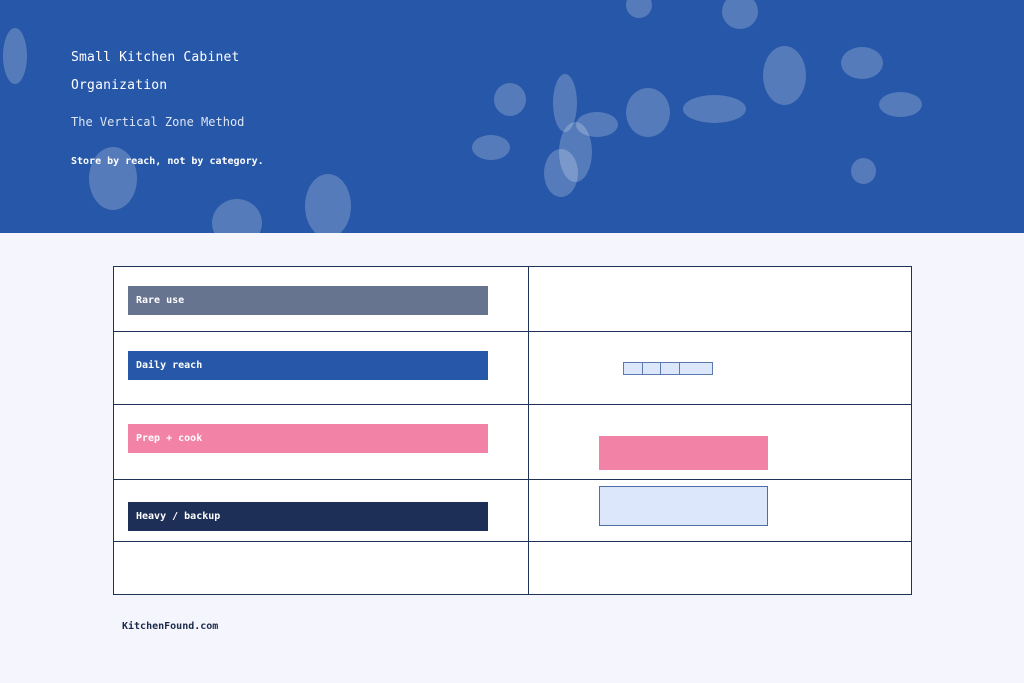 Image resolution: width=1024 pixels, height=683 pixels. What do you see at coordinates (155, 57) in the screenshot?
I see `page-title-line-1: Small Kitchen Cabinet` at bounding box center [155, 57].